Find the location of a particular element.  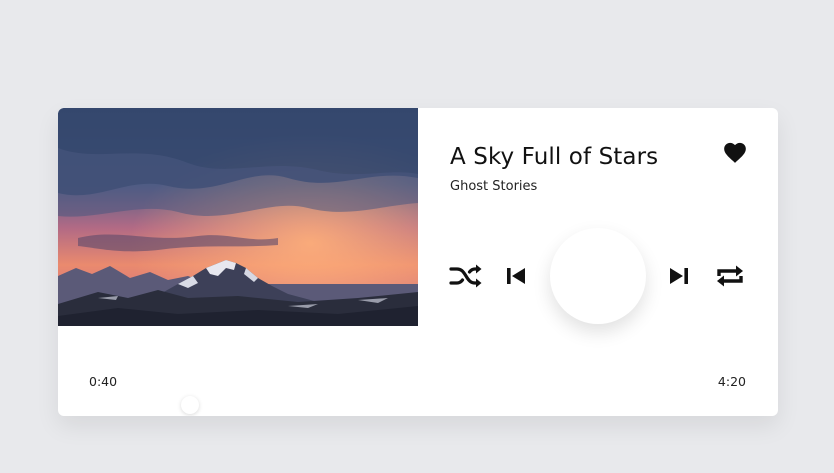

heart-icon is located at coordinates (735, 152).